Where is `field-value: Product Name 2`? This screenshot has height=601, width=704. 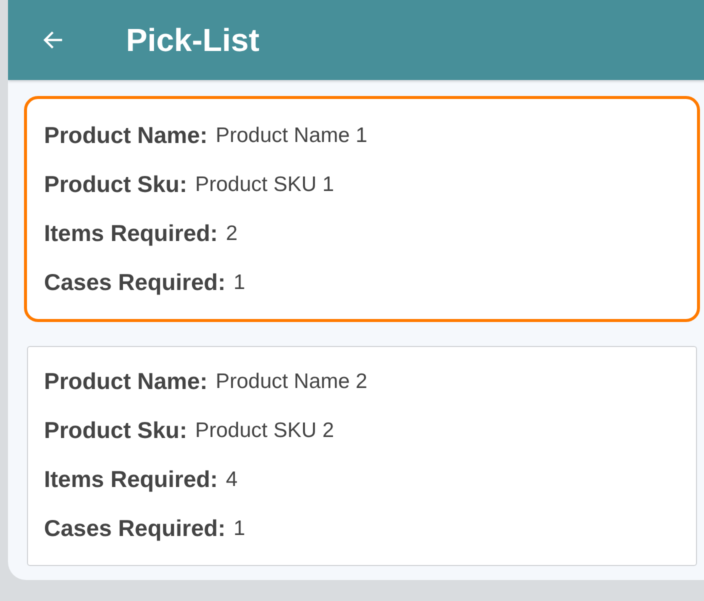 field-value: Product Name 2 is located at coordinates (292, 382).